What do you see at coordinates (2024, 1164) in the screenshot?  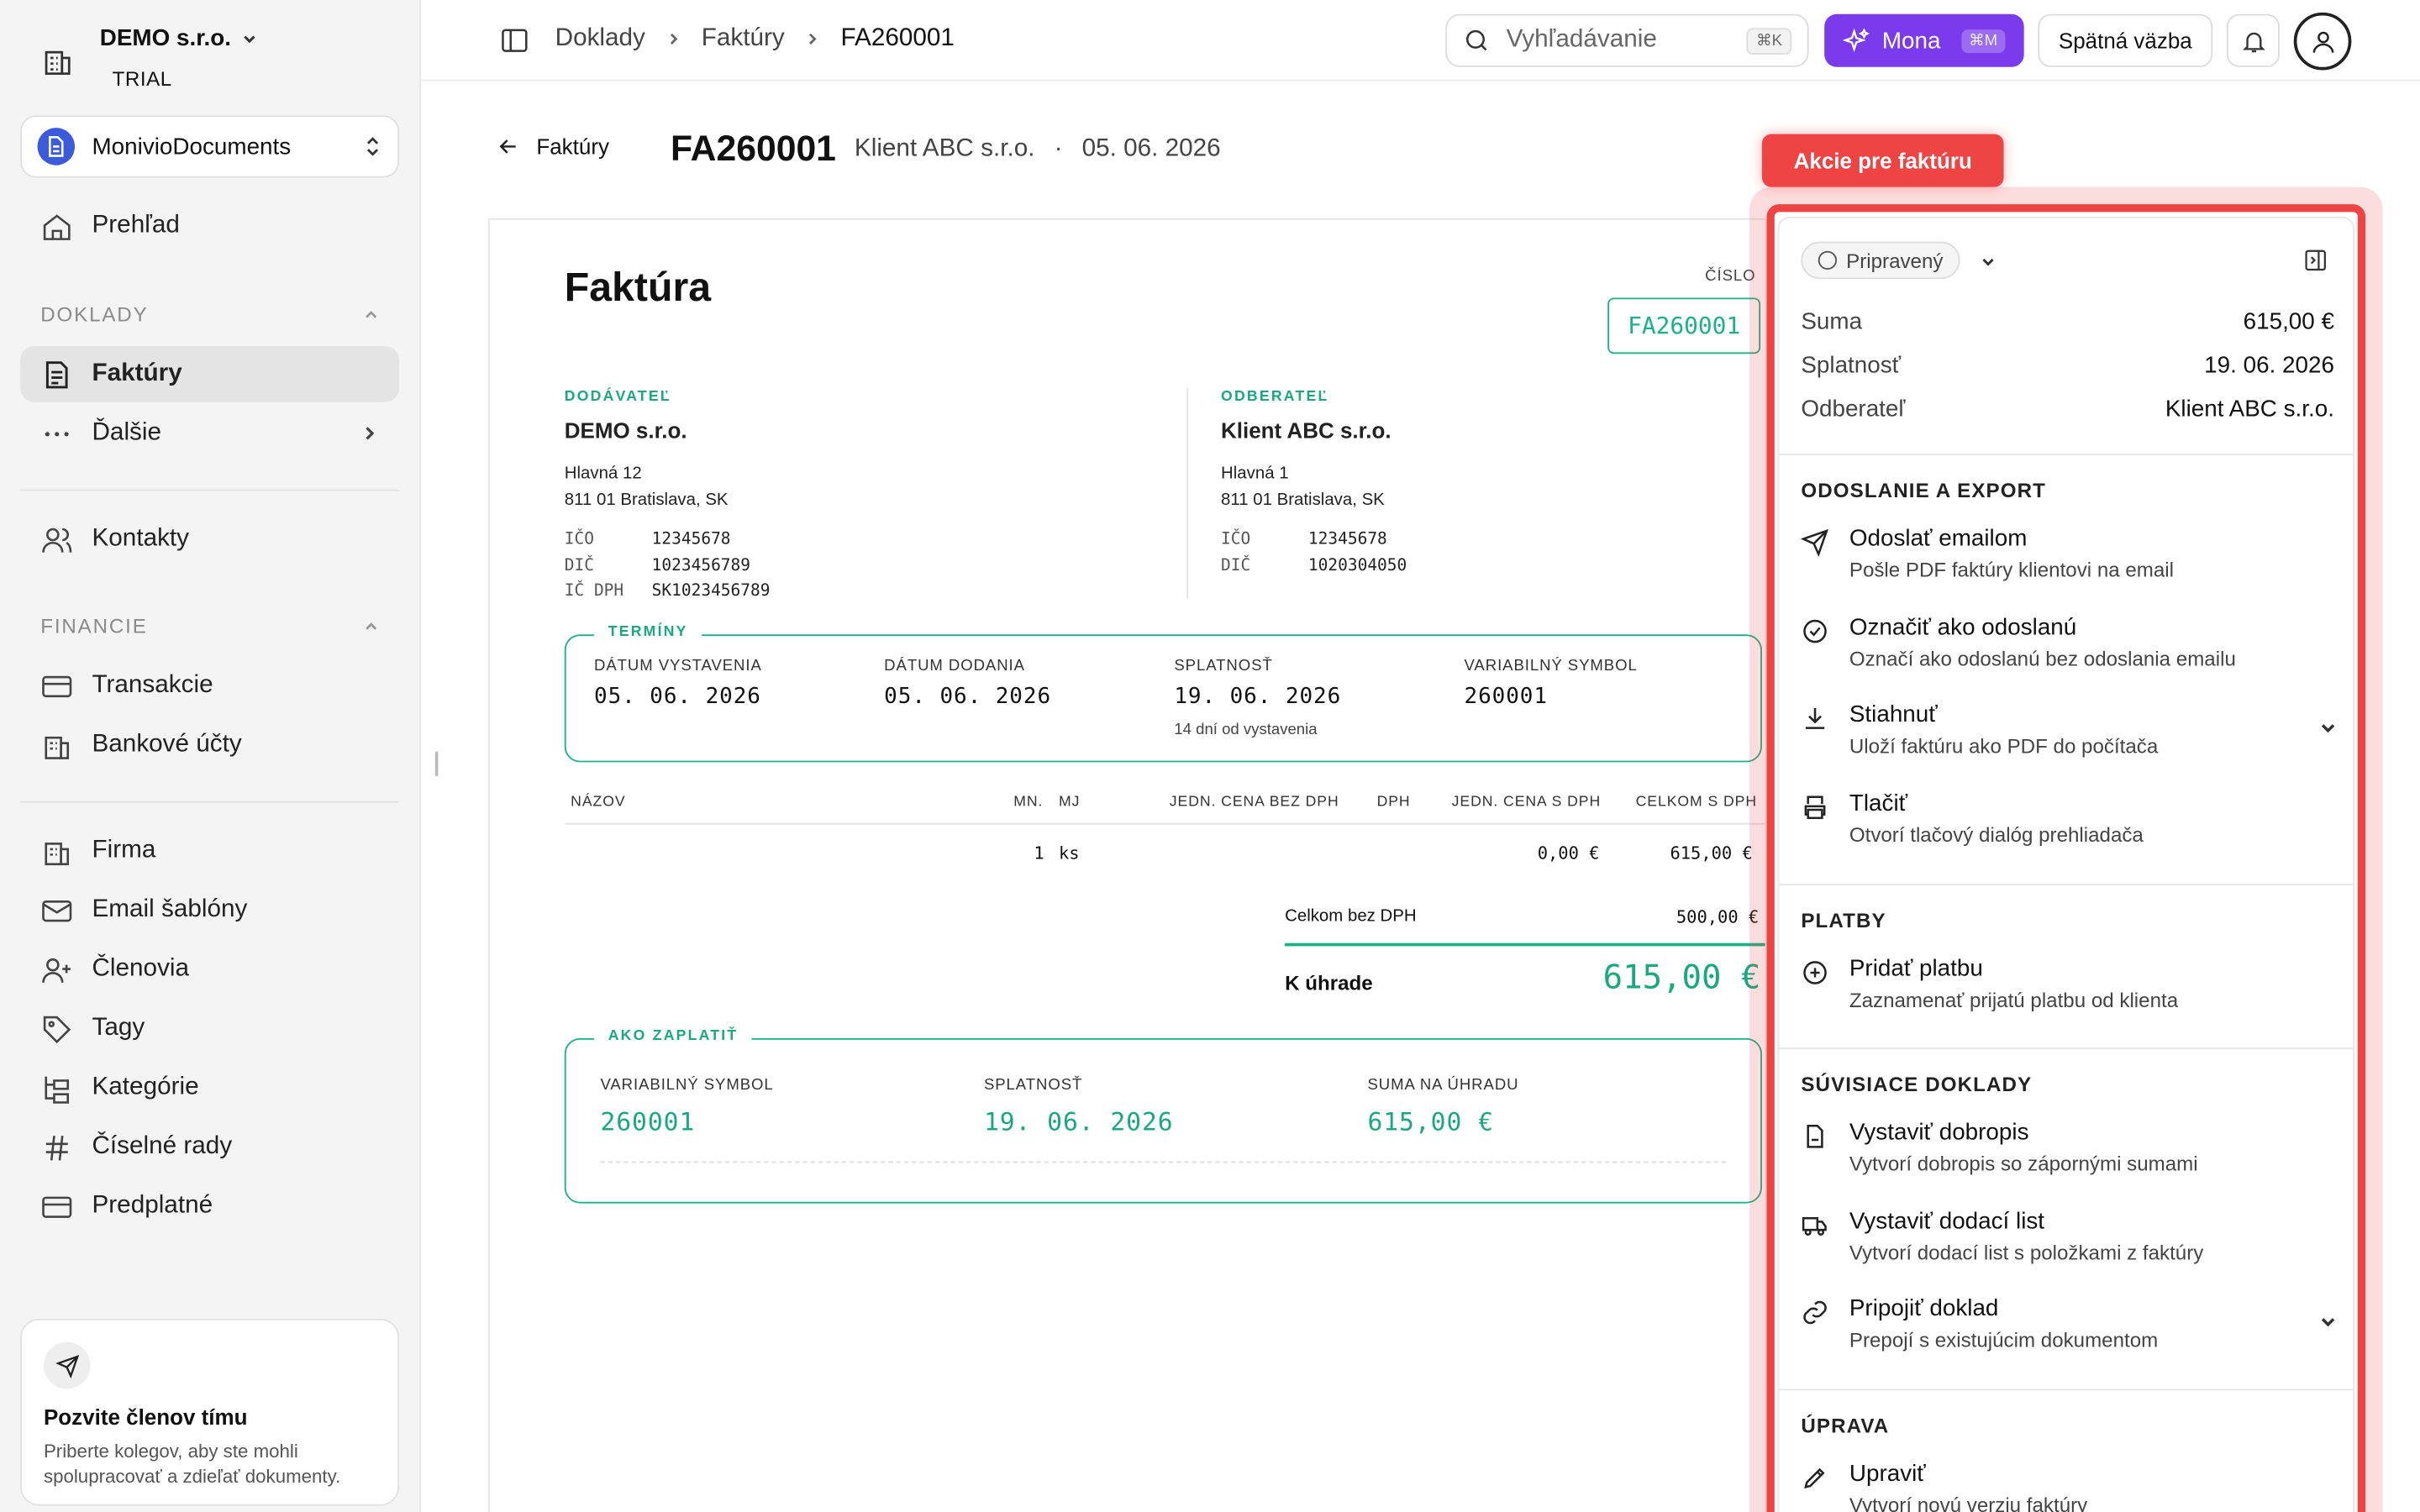 I see `action-desc: Vytvorí dobropis so zápornými sumami` at bounding box center [2024, 1164].